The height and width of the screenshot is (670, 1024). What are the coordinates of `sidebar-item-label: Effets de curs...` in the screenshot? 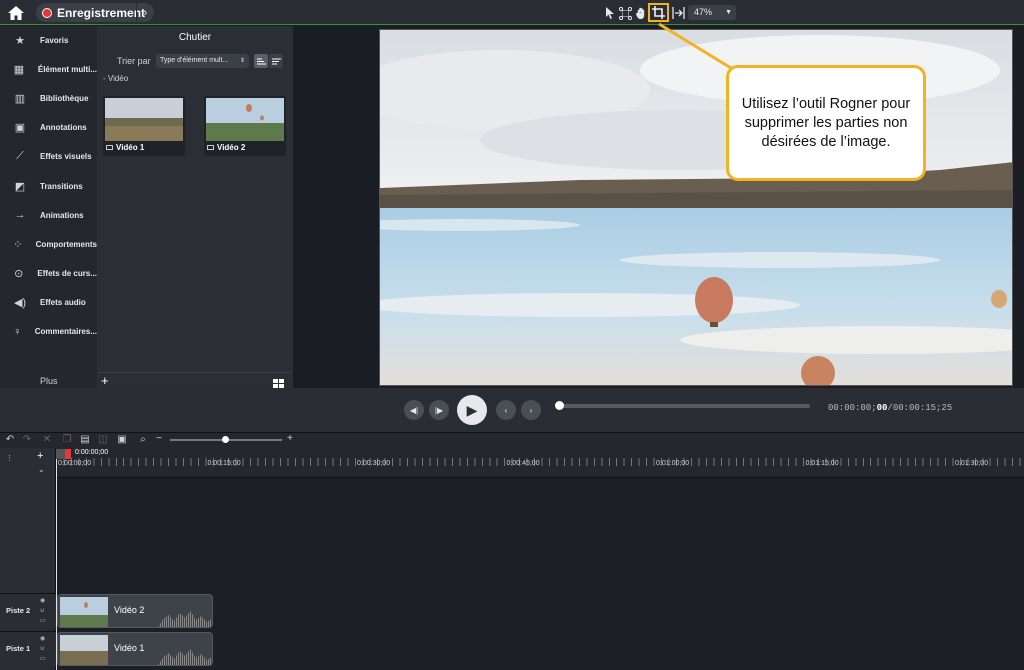 It's located at (67, 273).